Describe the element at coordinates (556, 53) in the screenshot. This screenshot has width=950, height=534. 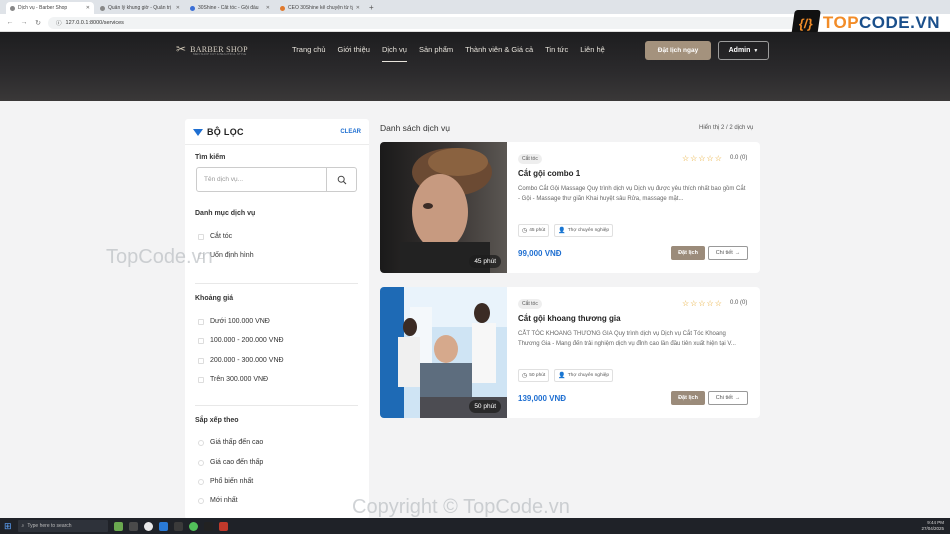
I see `nav-item-news: Tin tức` at that location.